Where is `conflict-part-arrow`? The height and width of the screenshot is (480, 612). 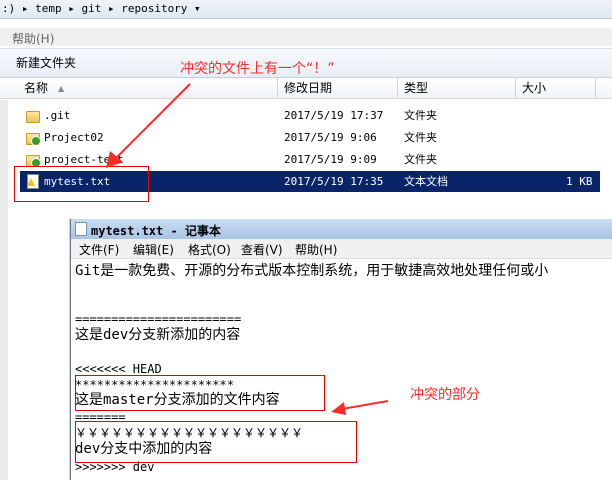 conflict-part-arrow is located at coordinates (360, 407).